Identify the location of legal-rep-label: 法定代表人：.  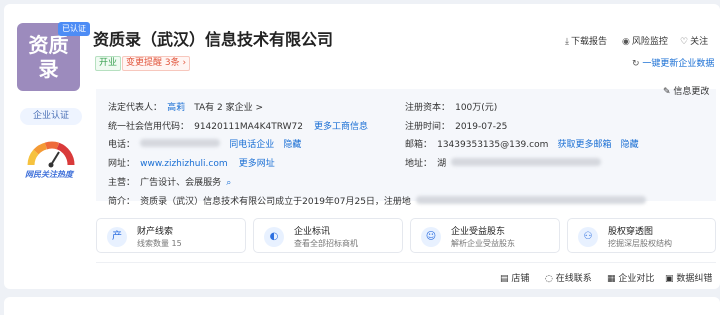
(135, 108).